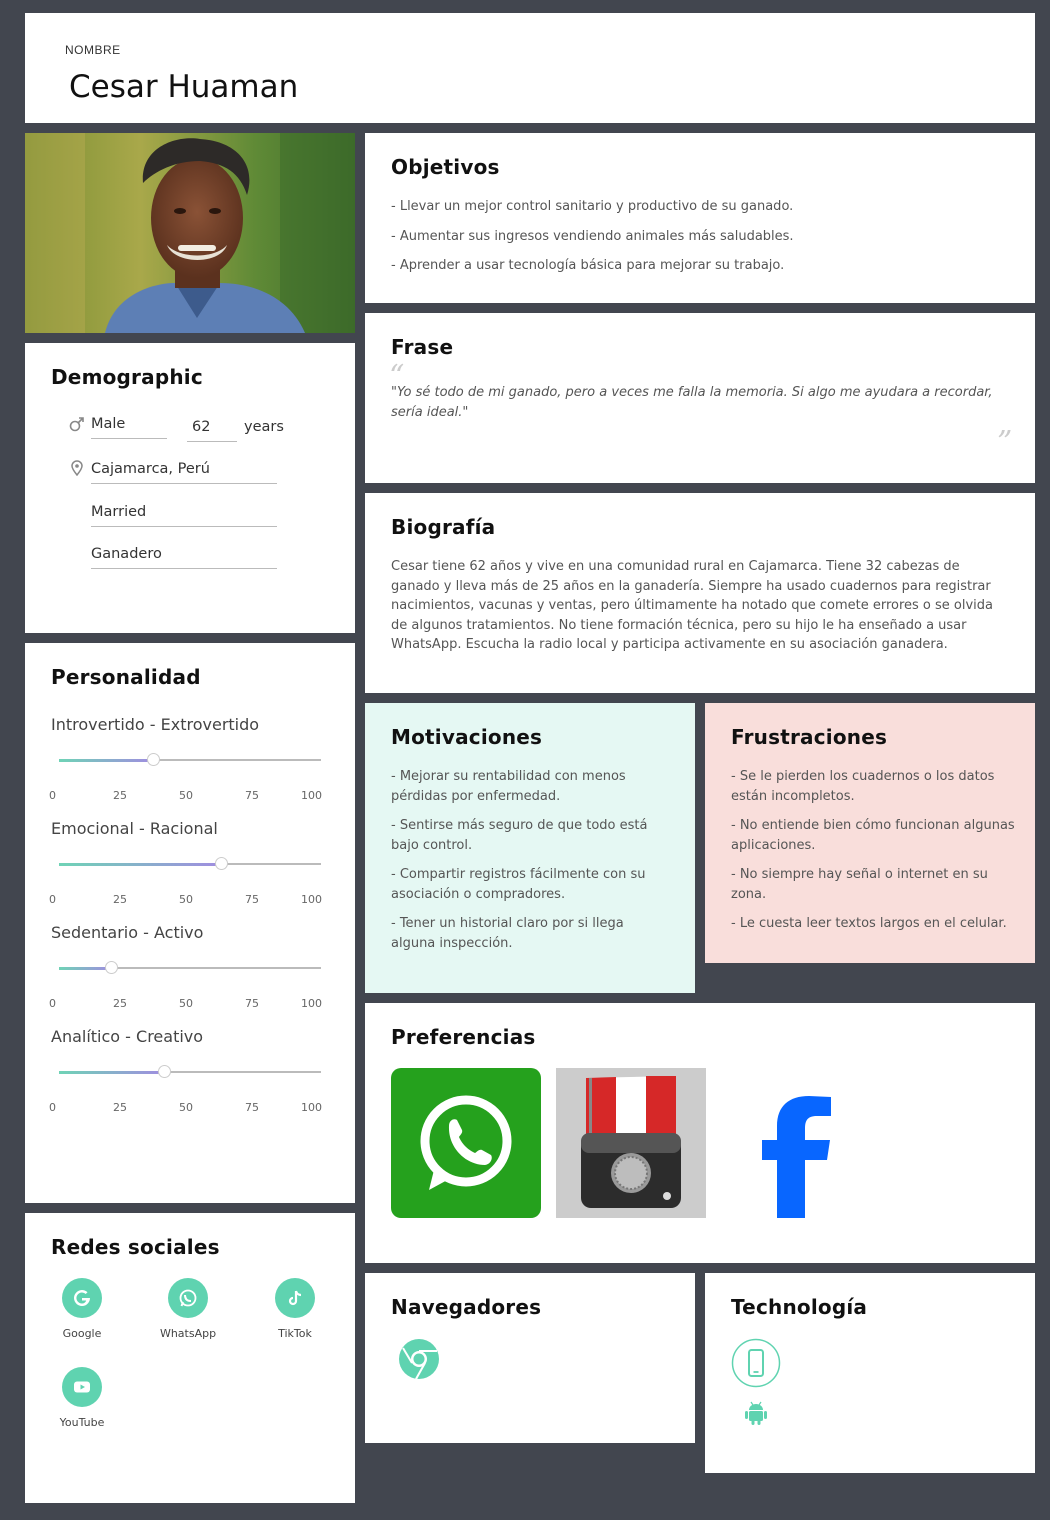 This screenshot has width=1050, height=1520. What do you see at coordinates (135, 1247) in the screenshot?
I see `social-title: Redes sociales` at bounding box center [135, 1247].